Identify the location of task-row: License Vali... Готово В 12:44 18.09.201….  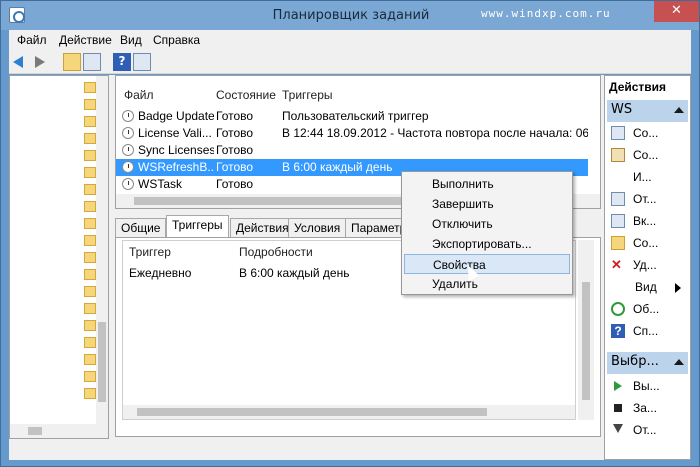
(352, 133).